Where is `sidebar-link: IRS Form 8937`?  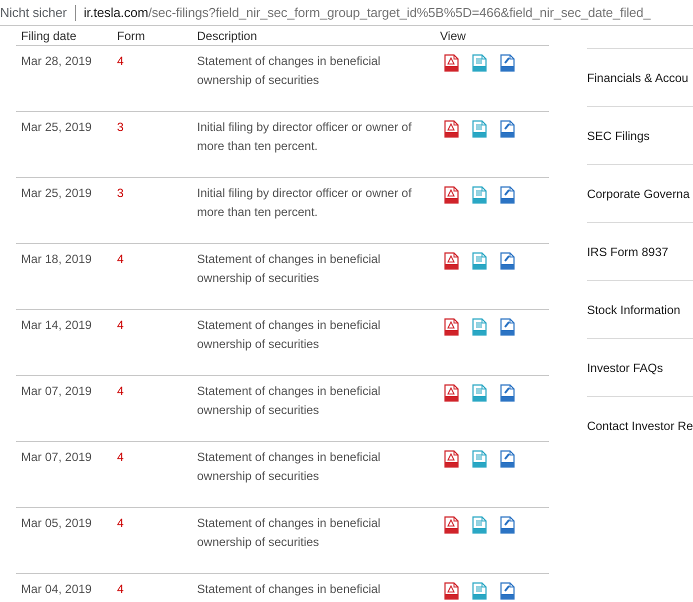 sidebar-link: IRS Form 8937 is located at coordinates (627, 251).